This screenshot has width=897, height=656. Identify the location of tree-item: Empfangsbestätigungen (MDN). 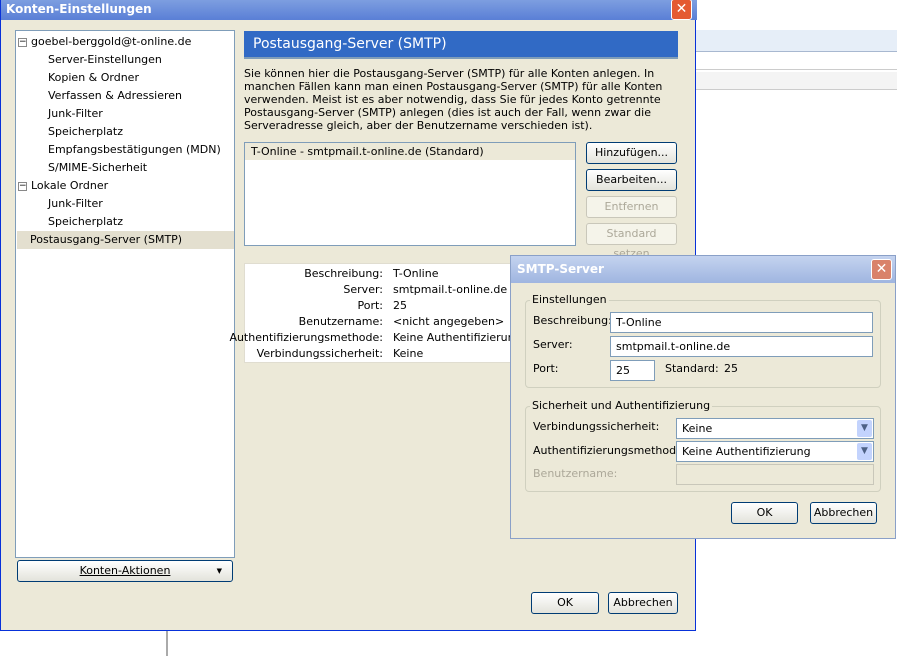
(134, 150).